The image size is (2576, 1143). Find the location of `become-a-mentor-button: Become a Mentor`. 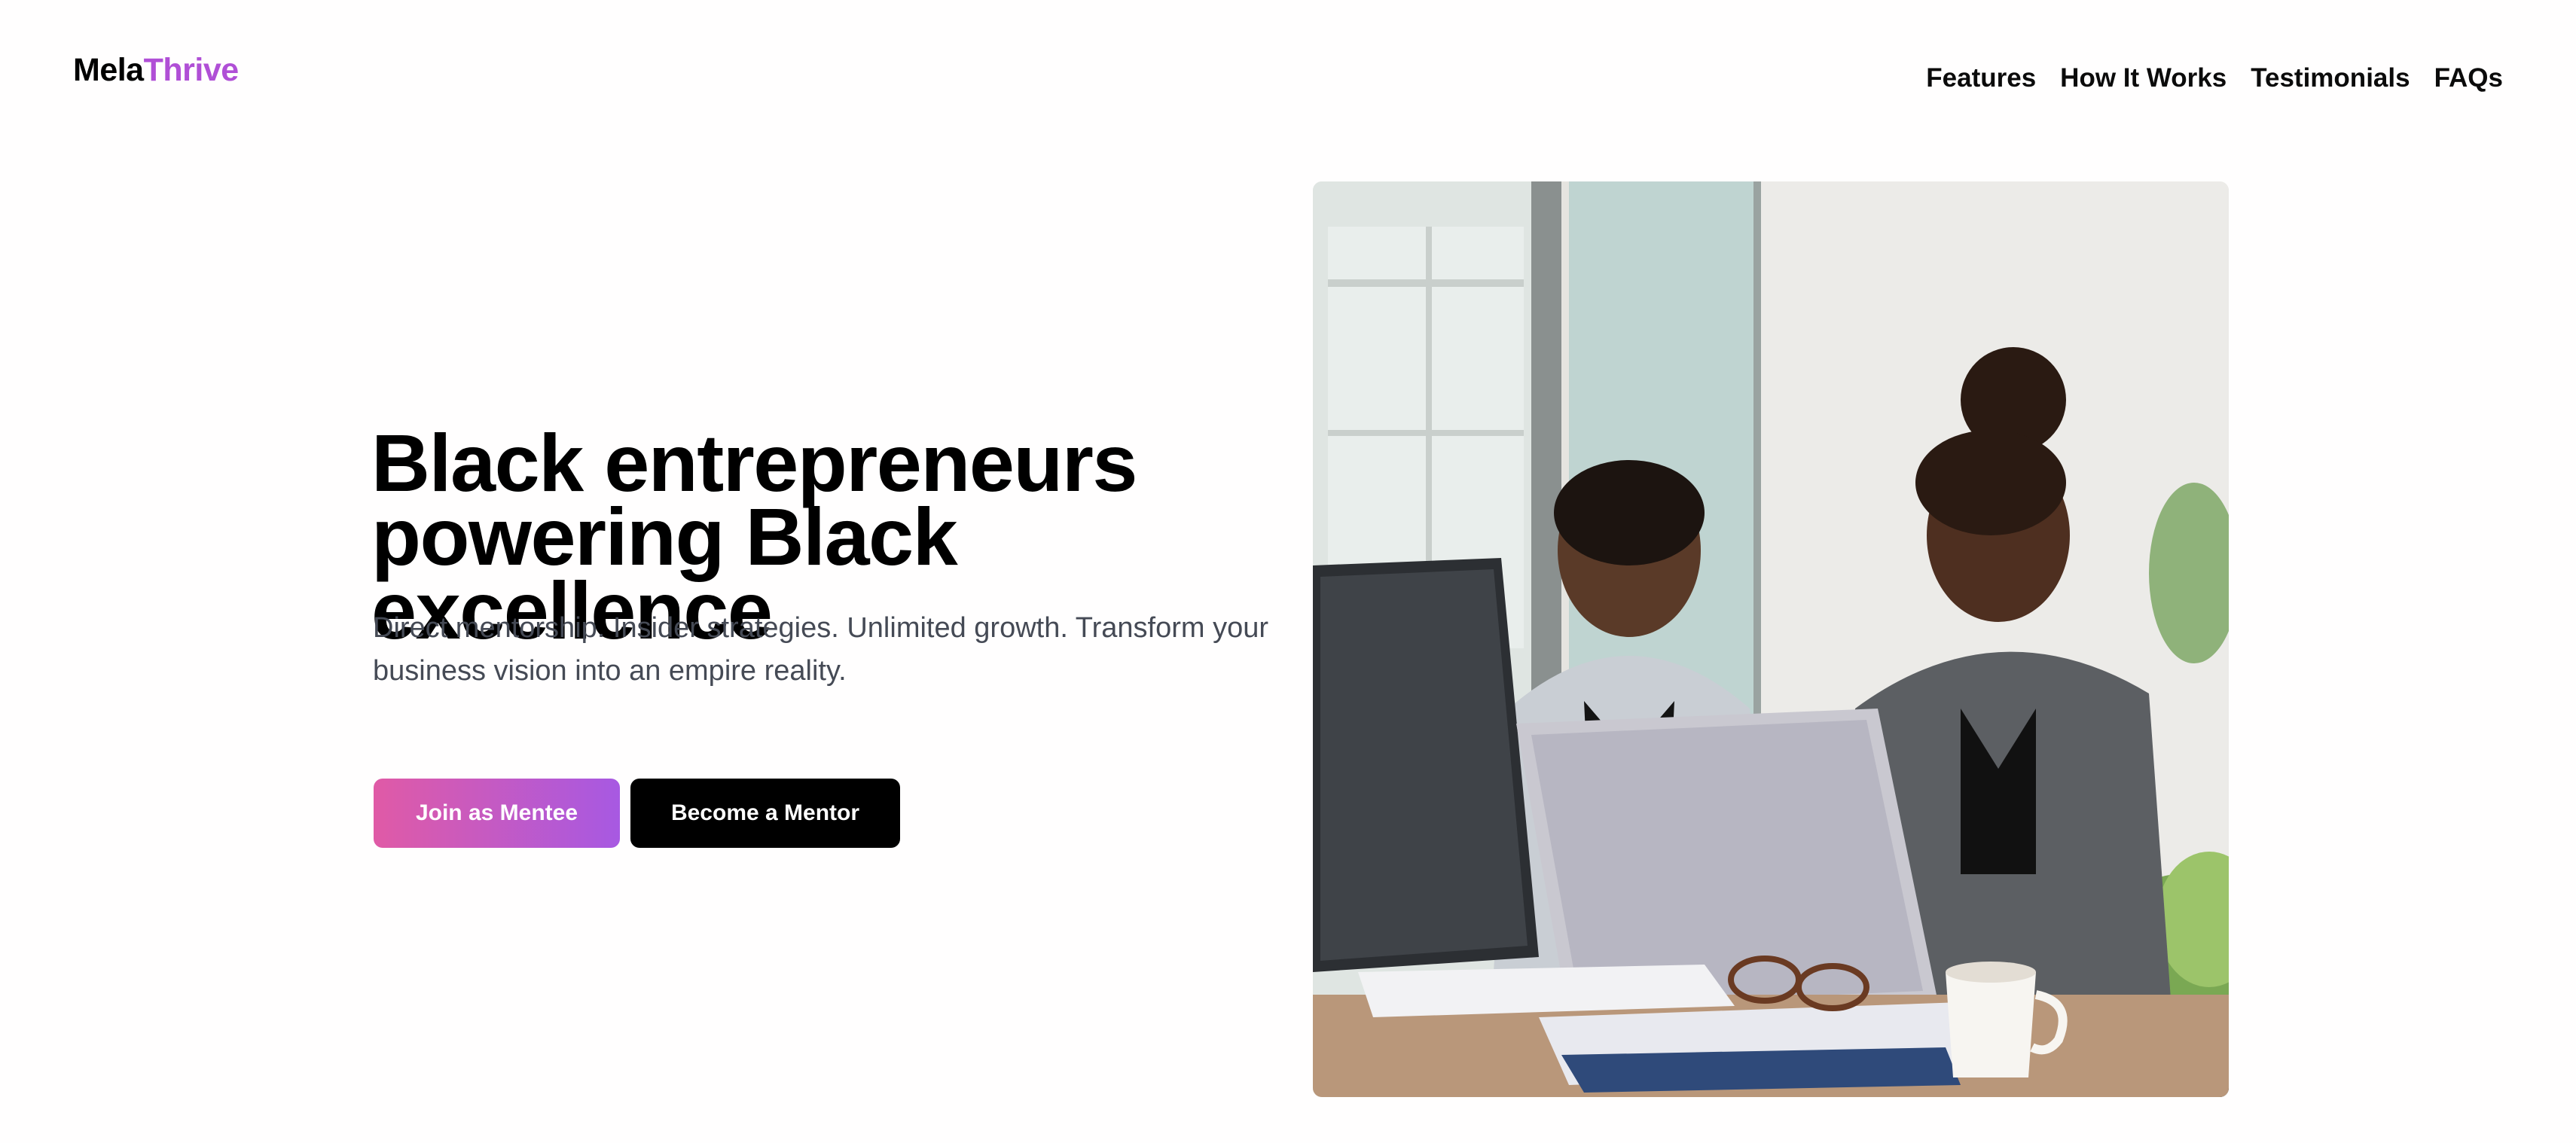

become-a-mentor-button: Become a Mentor is located at coordinates (765, 813).